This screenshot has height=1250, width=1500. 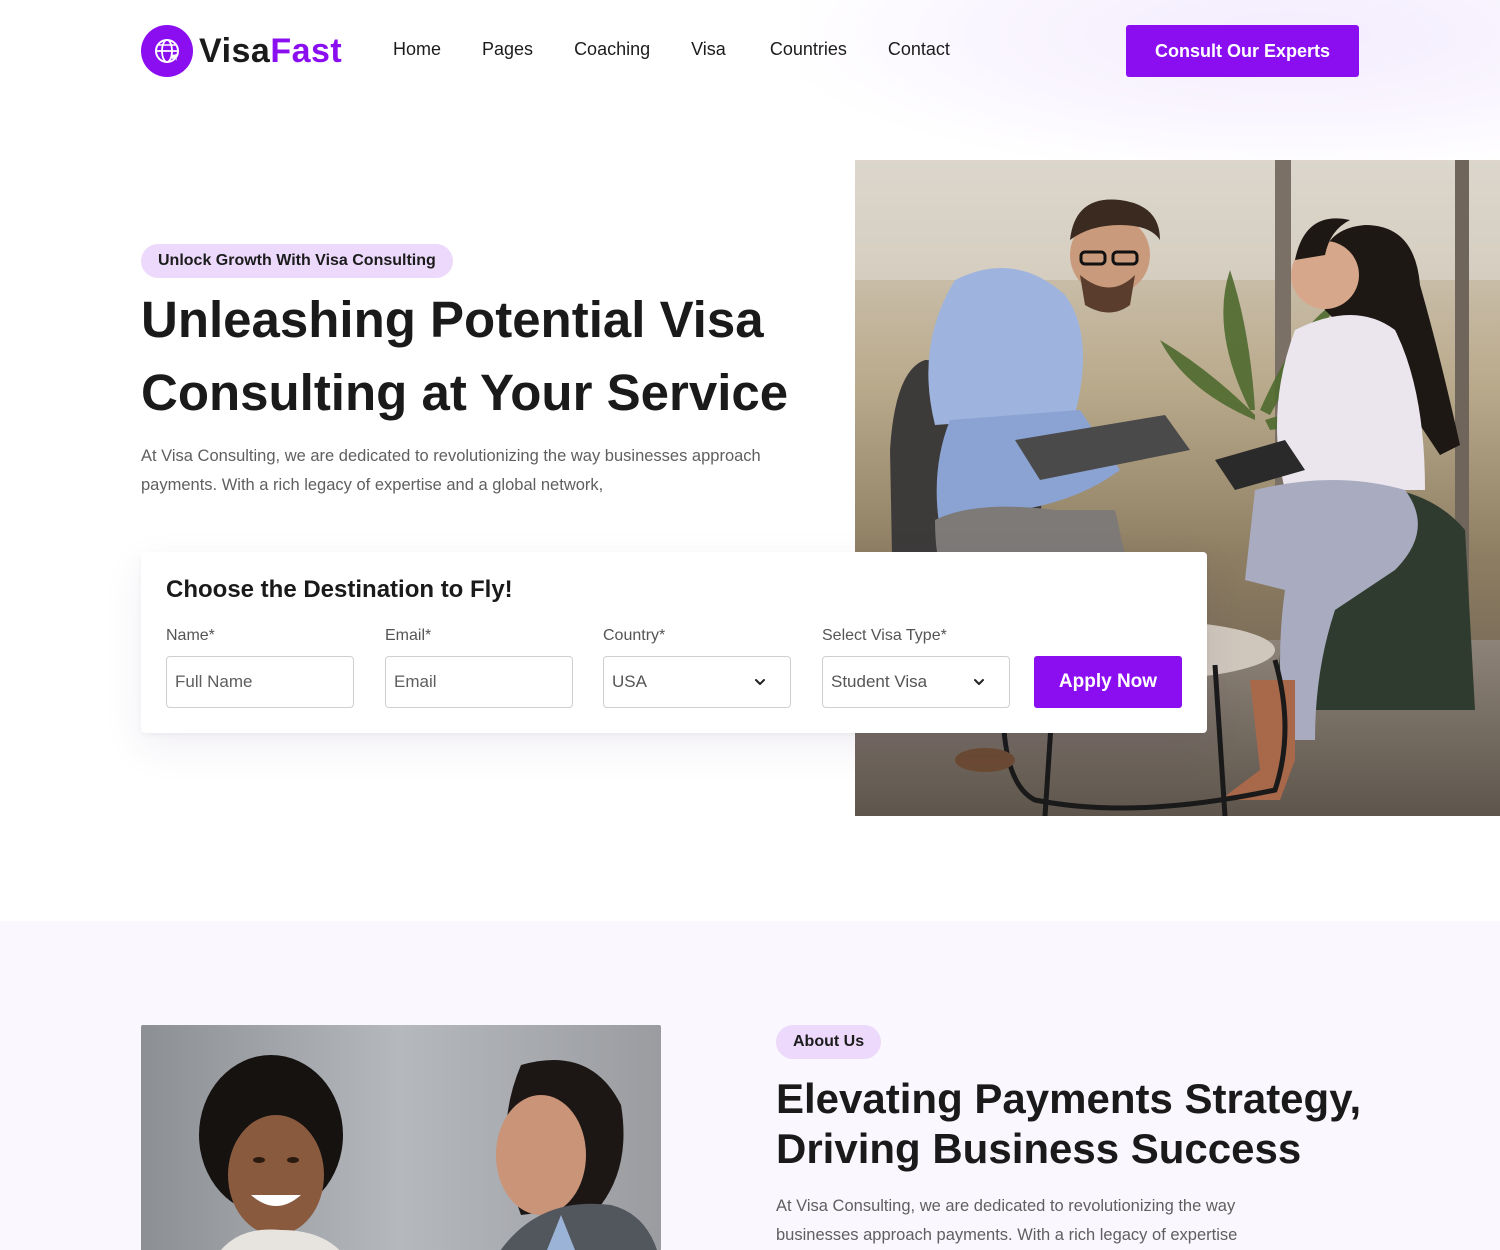 I want to click on brand-name-part1: Visa, so click(x=235, y=50).